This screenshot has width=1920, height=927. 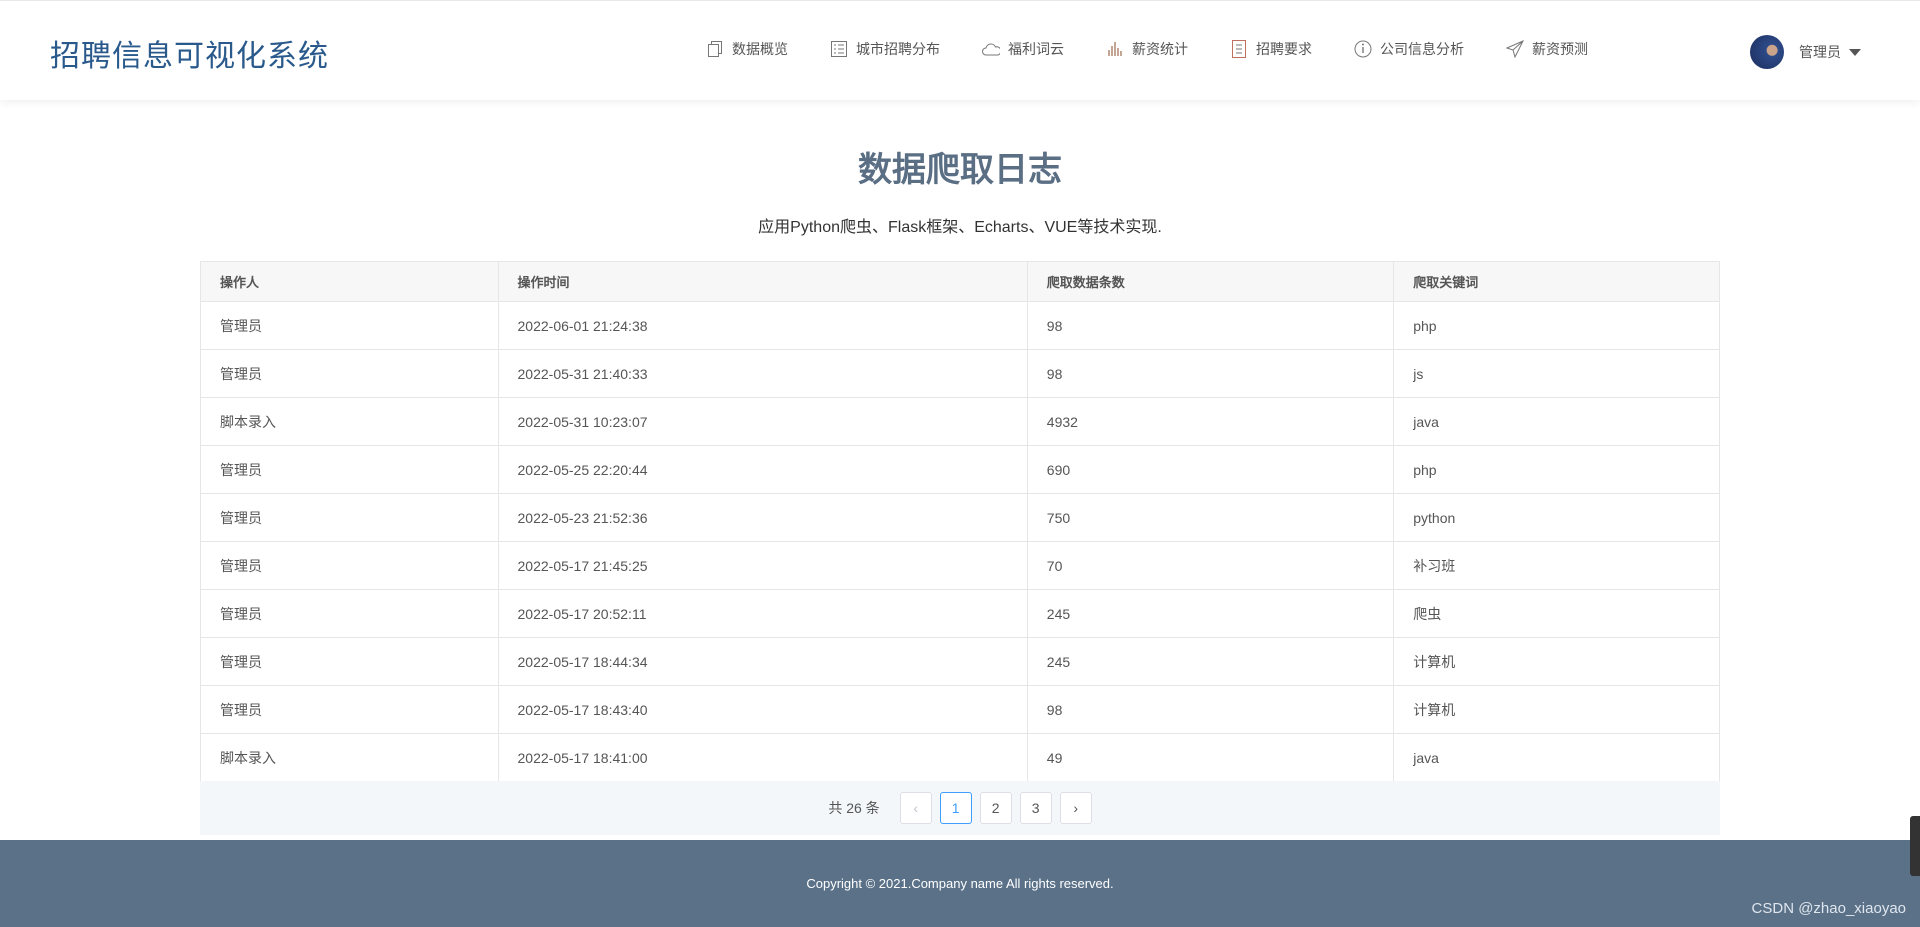 I want to click on table-row: 管理员 2022-05-23 21:52:36 750 python, so click(x=960, y=517).